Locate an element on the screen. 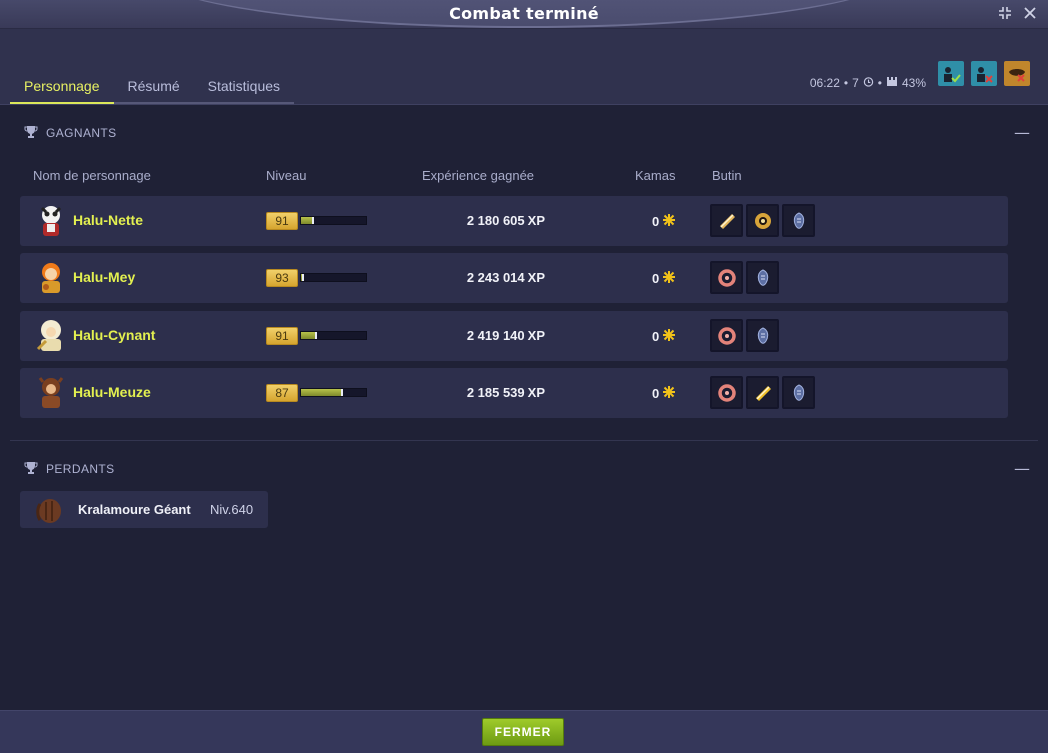  winner-row: Halu-Cynant 91 2 419 140 XP 0 is located at coordinates (514, 336).